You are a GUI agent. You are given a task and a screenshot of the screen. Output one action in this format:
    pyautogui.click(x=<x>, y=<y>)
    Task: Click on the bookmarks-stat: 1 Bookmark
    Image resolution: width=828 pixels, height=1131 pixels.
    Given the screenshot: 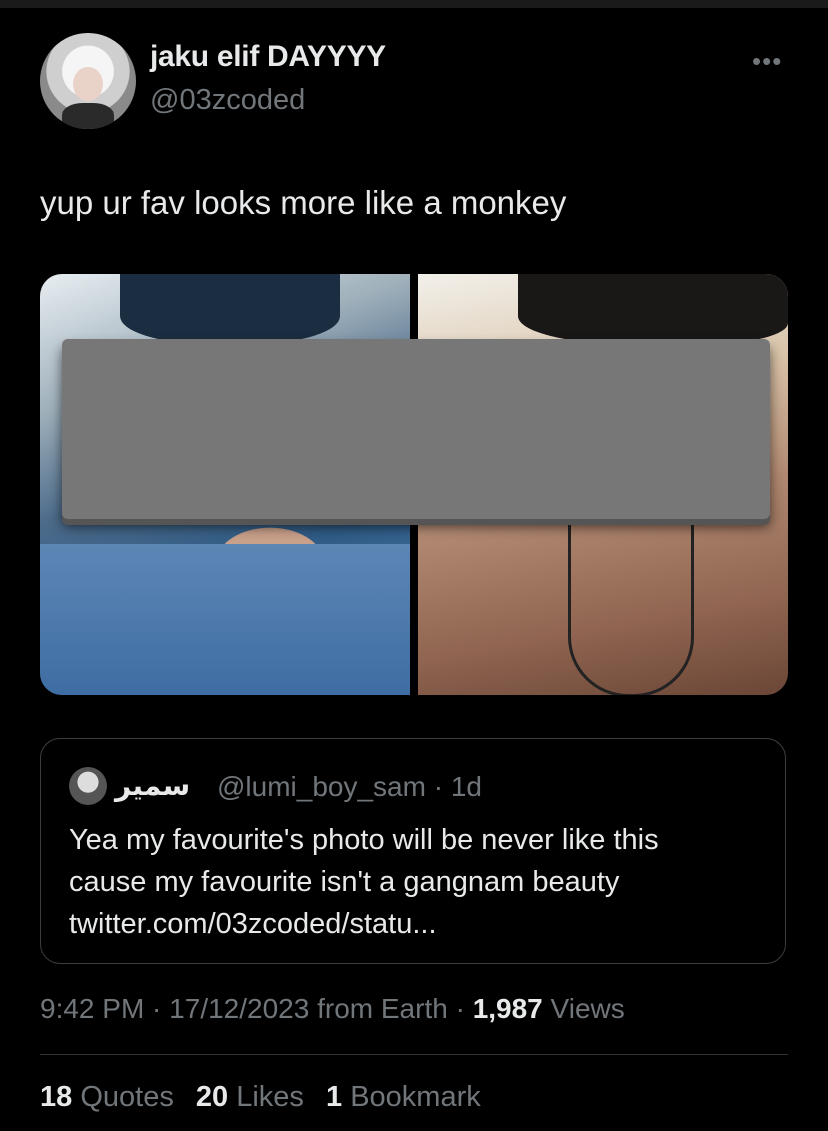 What is the action you would take?
    pyautogui.click(x=403, y=1097)
    